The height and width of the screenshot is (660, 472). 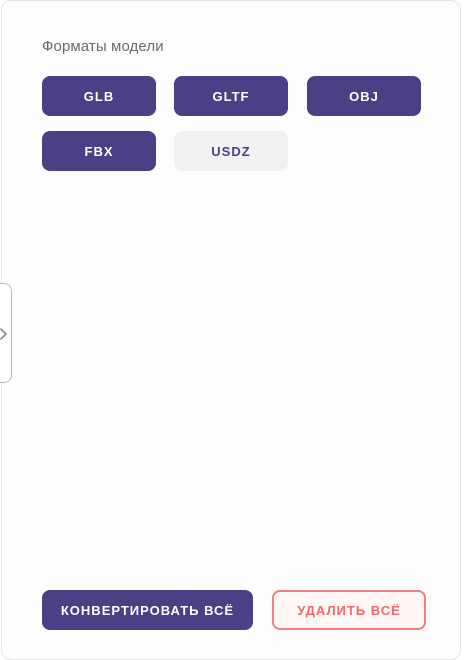 I want to click on section-title: Форматы модели, so click(x=103, y=46).